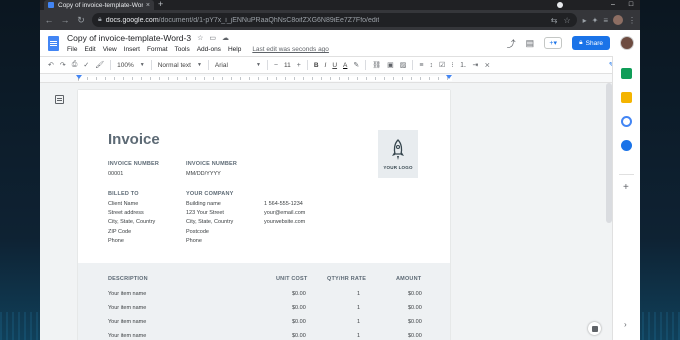  What do you see at coordinates (560, 5) in the screenshot?
I see `chrome-status-icon` at bounding box center [560, 5].